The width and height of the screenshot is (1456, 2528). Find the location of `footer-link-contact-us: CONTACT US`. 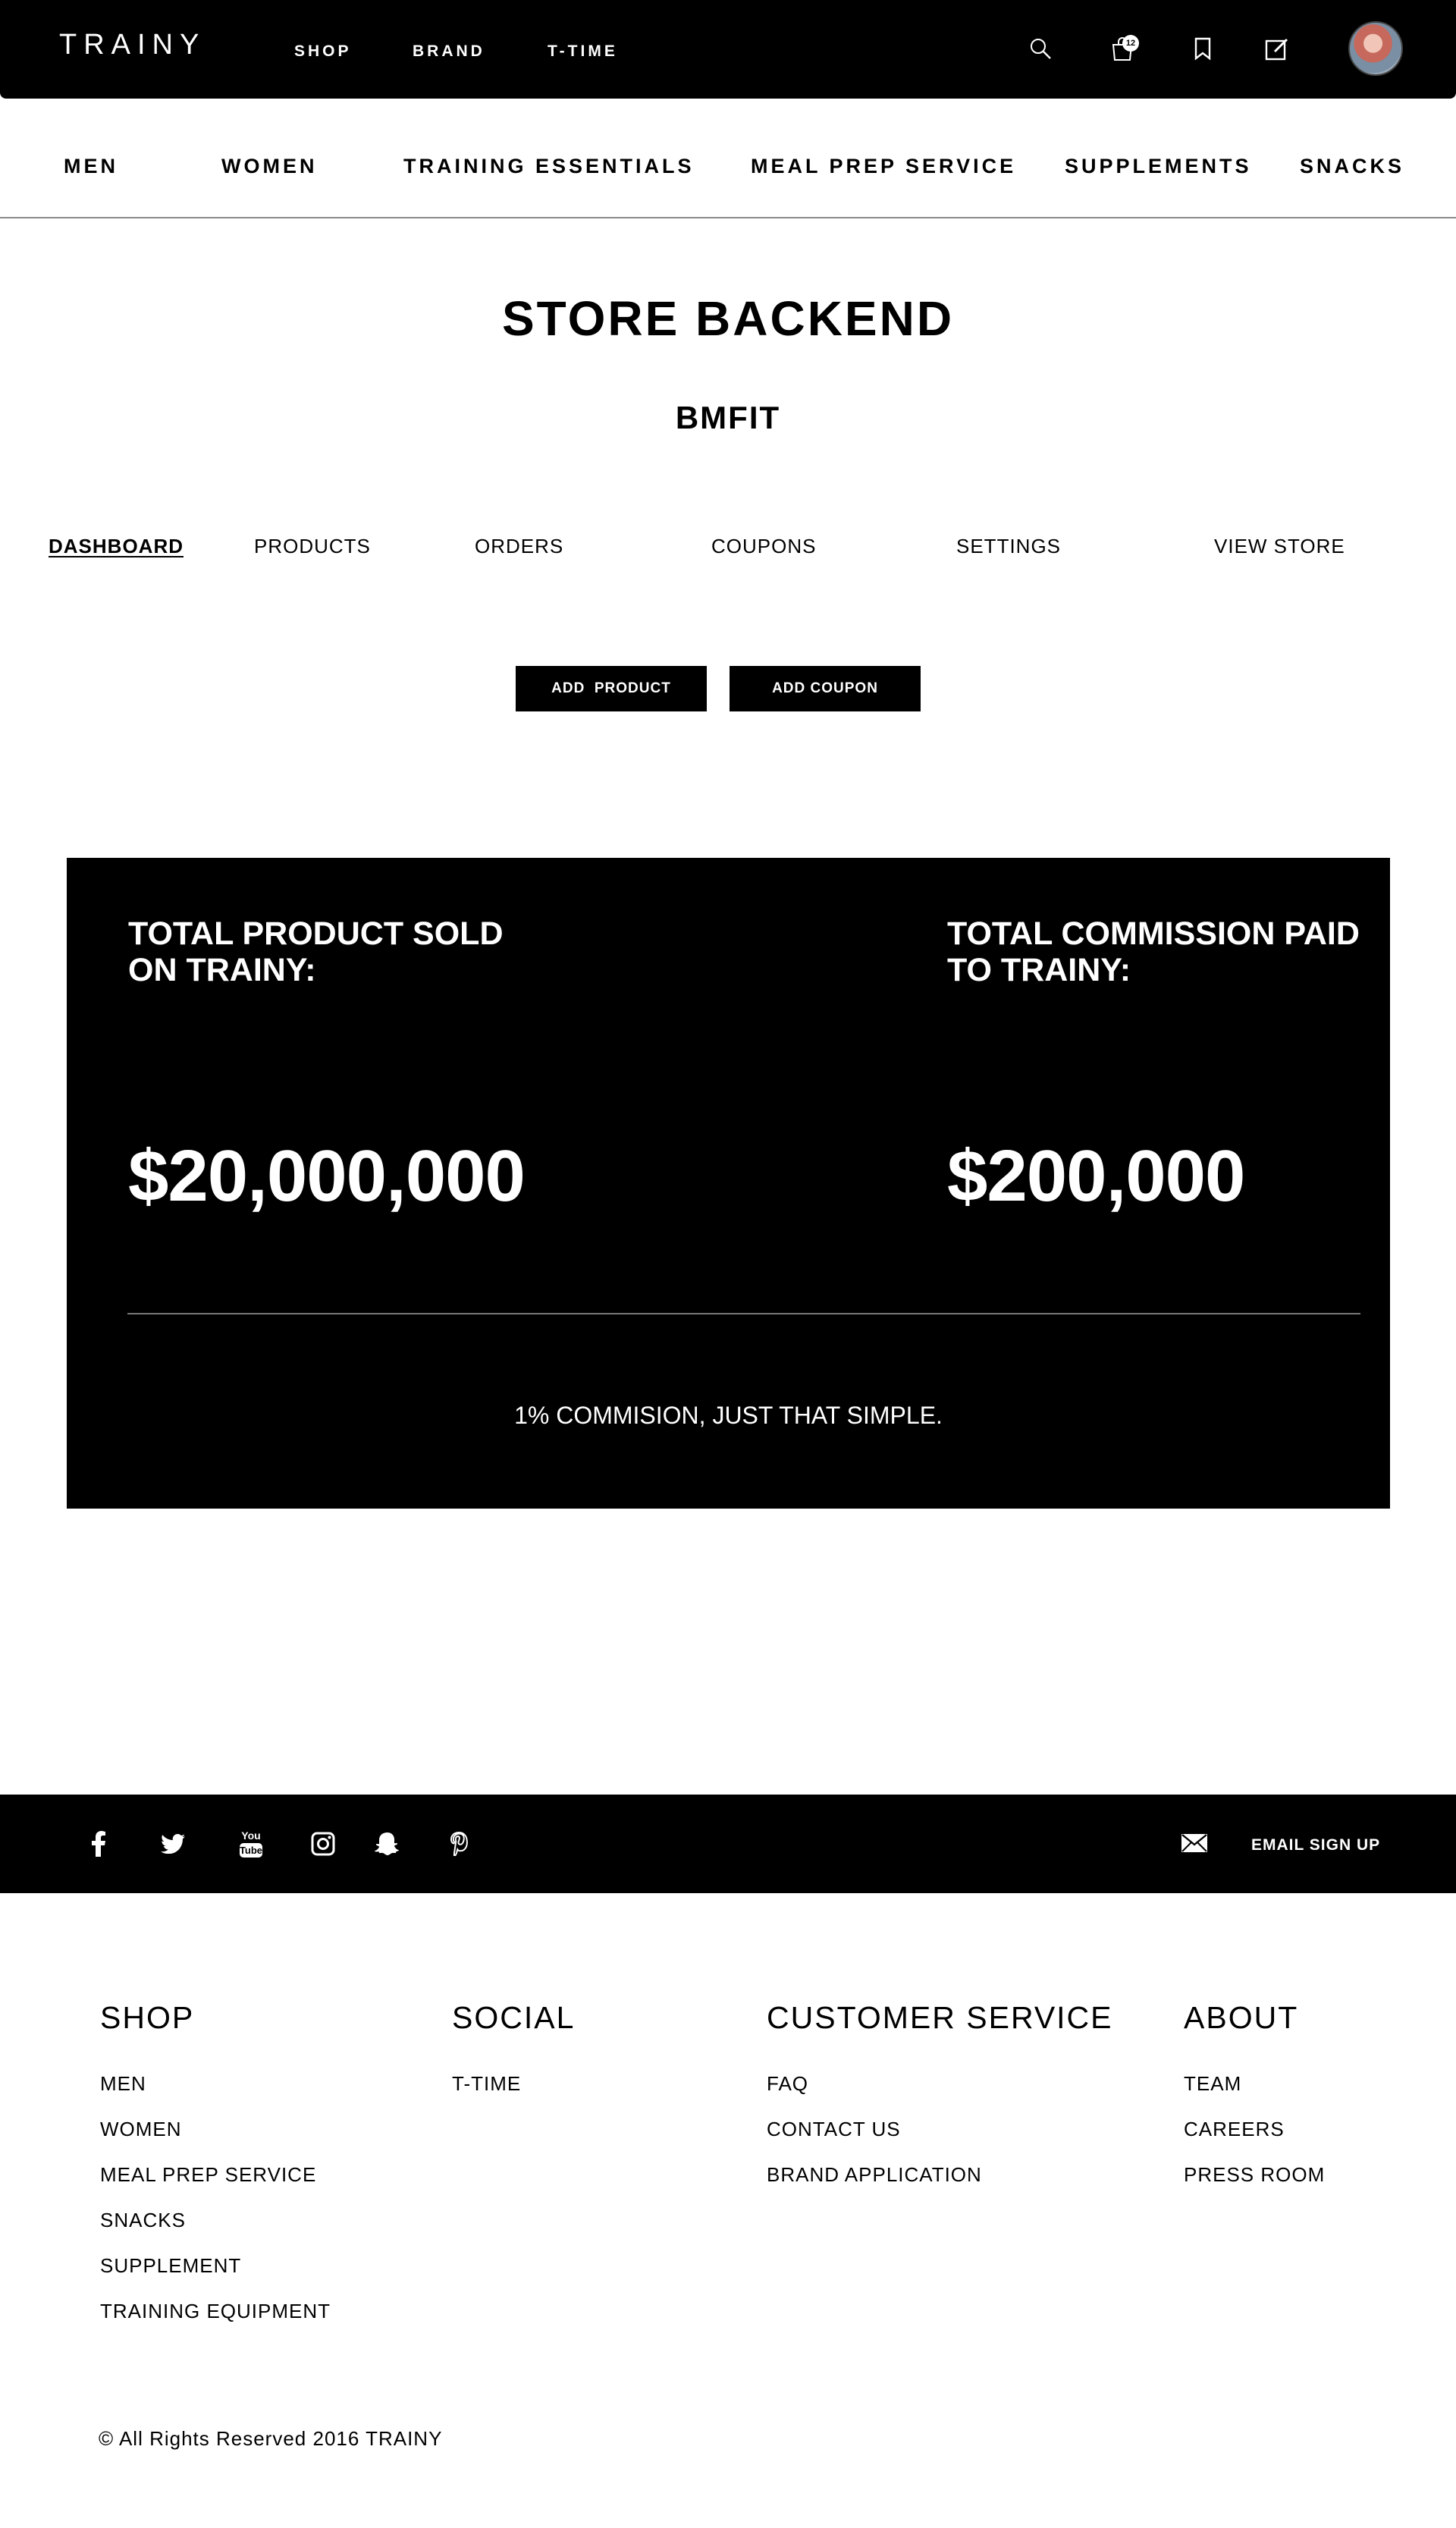

footer-link-contact-us: CONTACT US is located at coordinates (940, 2141).